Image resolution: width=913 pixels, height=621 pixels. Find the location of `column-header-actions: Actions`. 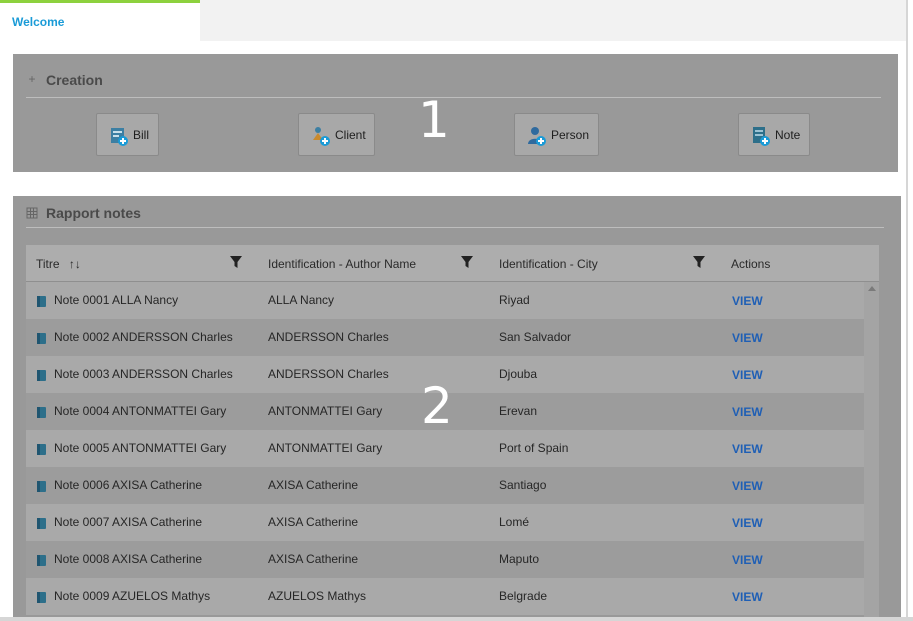

column-header-actions: Actions is located at coordinates (751, 264).